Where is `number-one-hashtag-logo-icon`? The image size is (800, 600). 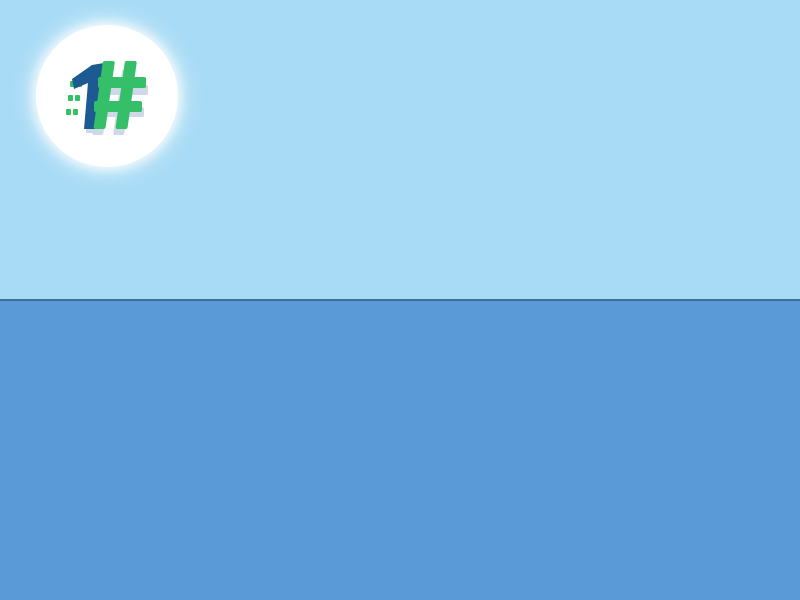
number-one-hashtag-logo-icon is located at coordinates (107, 98).